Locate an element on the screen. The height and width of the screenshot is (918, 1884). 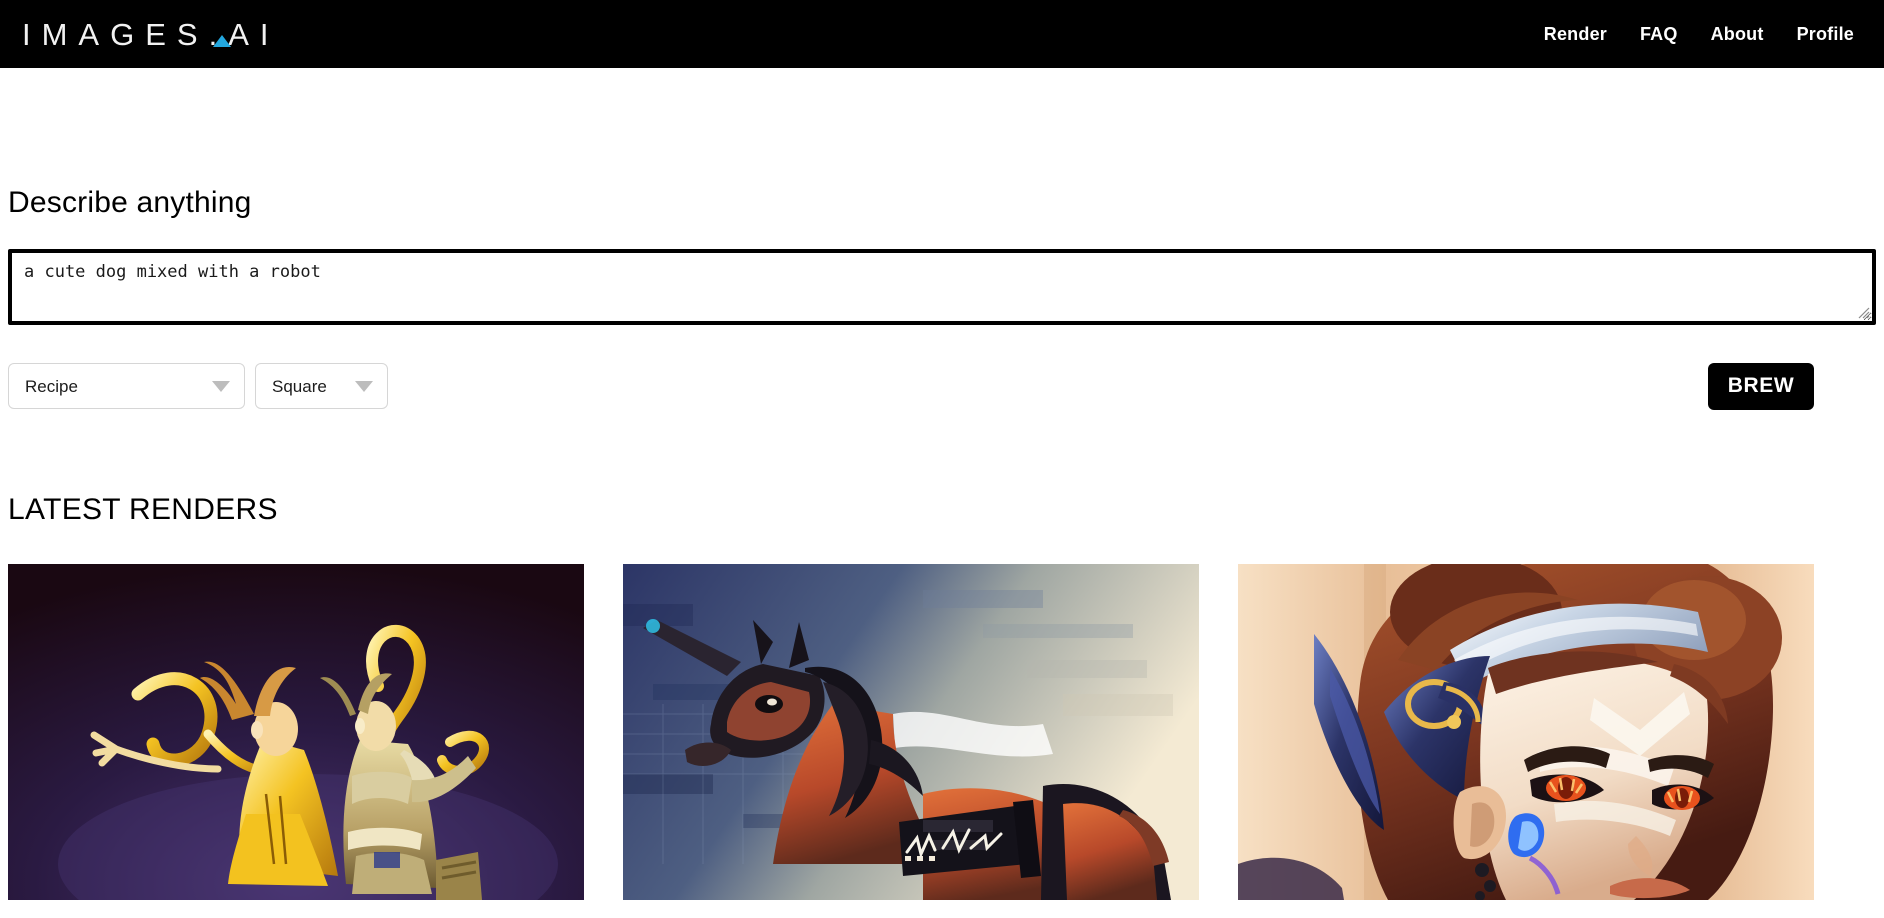
logo-wrap: IMAGES.AI is located at coordinates (150, 34).